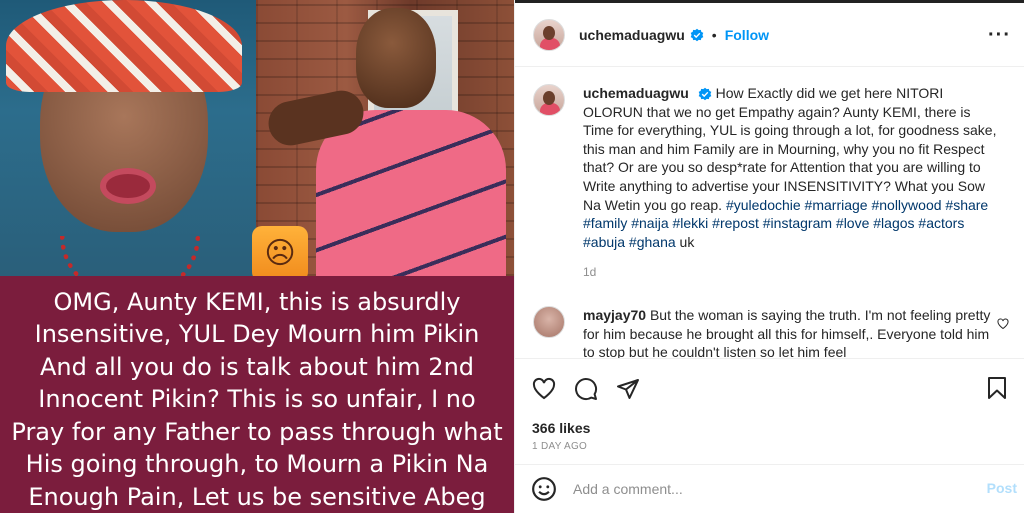 The height and width of the screenshot is (513, 1024). I want to click on comment-button, so click(586, 389).